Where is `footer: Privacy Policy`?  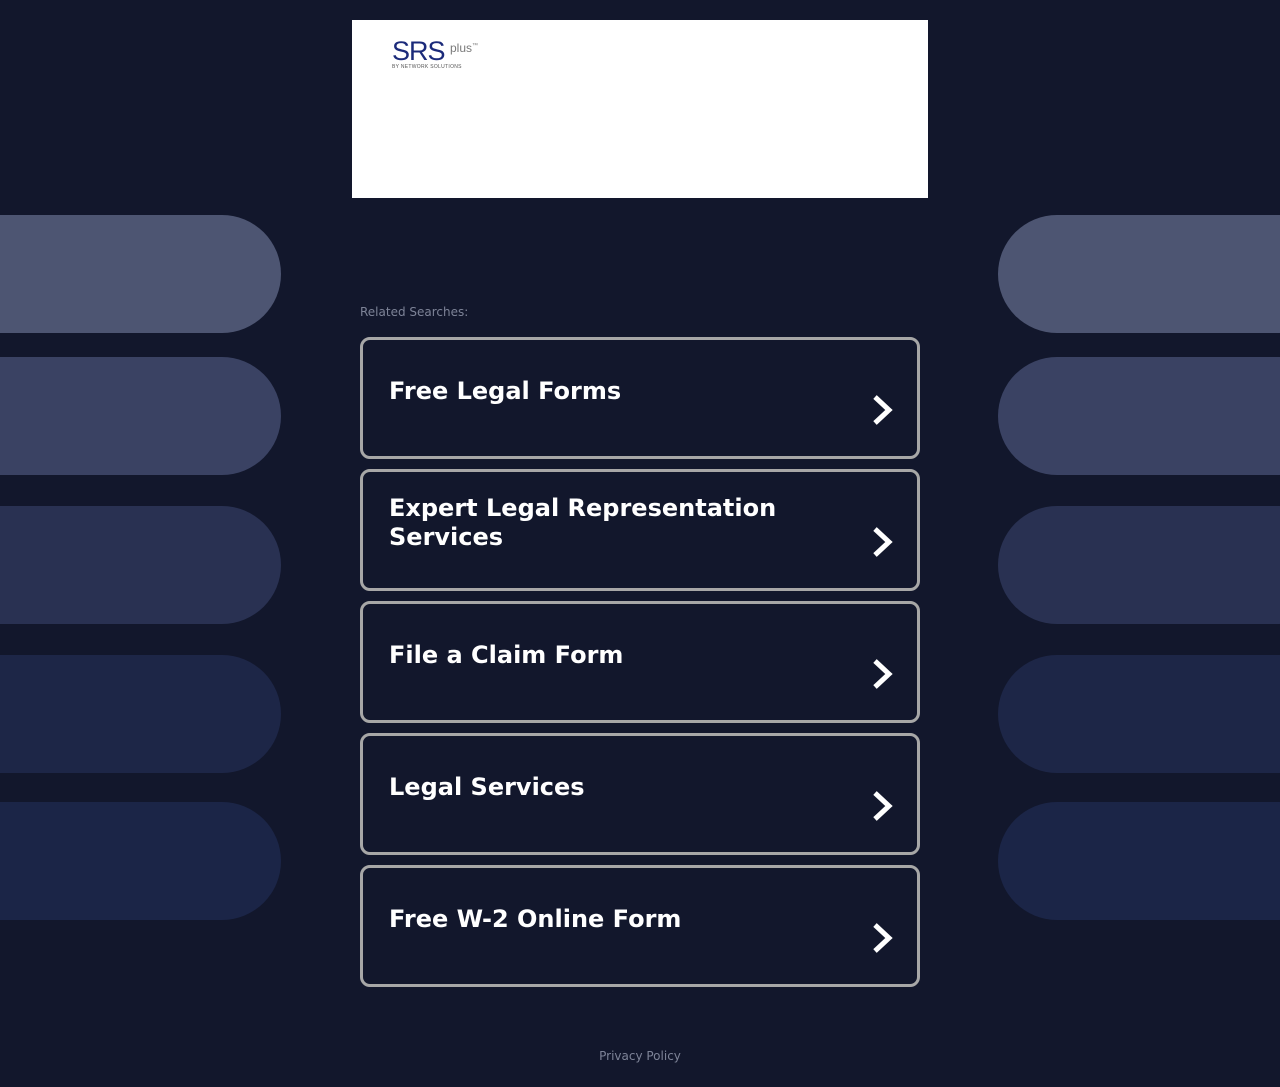
footer: Privacy Policy is located at coordinates (640, 1056).